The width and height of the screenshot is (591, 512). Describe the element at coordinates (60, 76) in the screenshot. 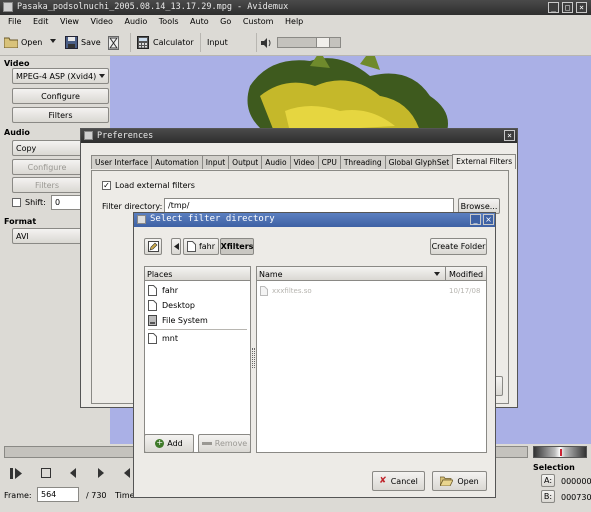

I see `video-codec-select: MPEG-4 ASP (Xvid4)` at that location.